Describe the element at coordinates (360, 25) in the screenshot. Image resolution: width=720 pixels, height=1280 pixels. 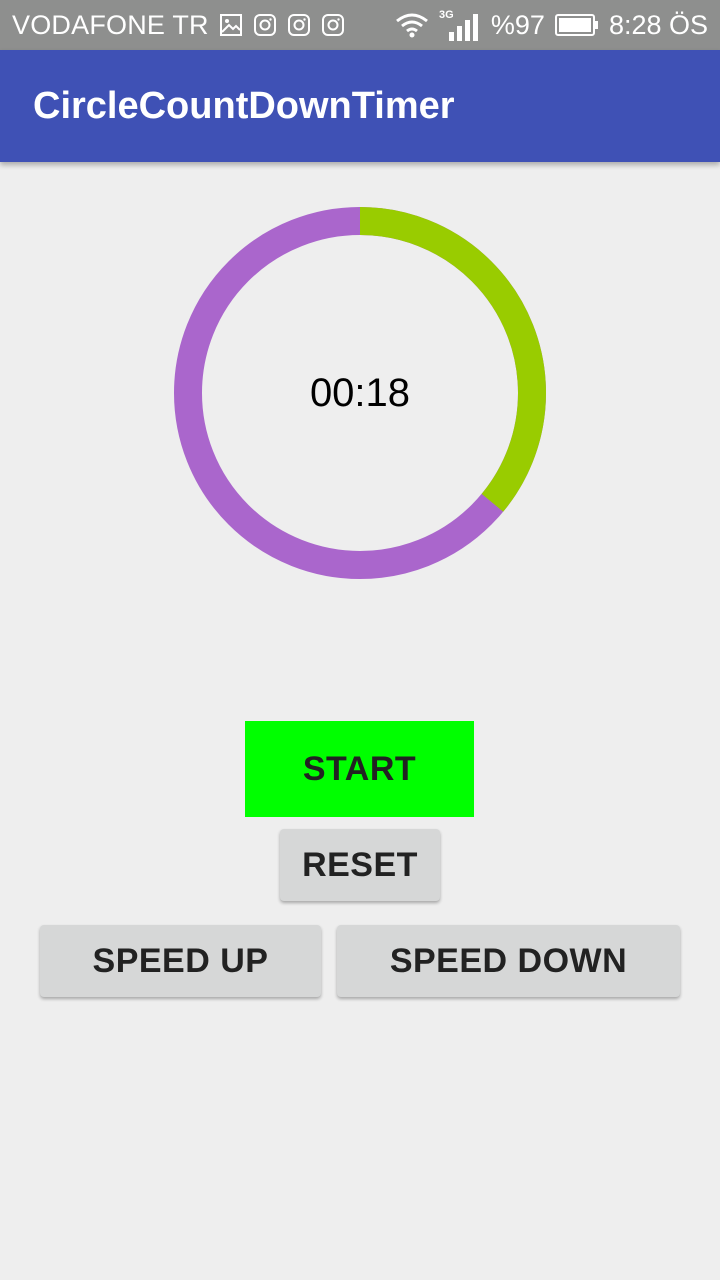
I see `status-bar: VODAFONE TR 3G %97 8:28 ÖS` at that location.